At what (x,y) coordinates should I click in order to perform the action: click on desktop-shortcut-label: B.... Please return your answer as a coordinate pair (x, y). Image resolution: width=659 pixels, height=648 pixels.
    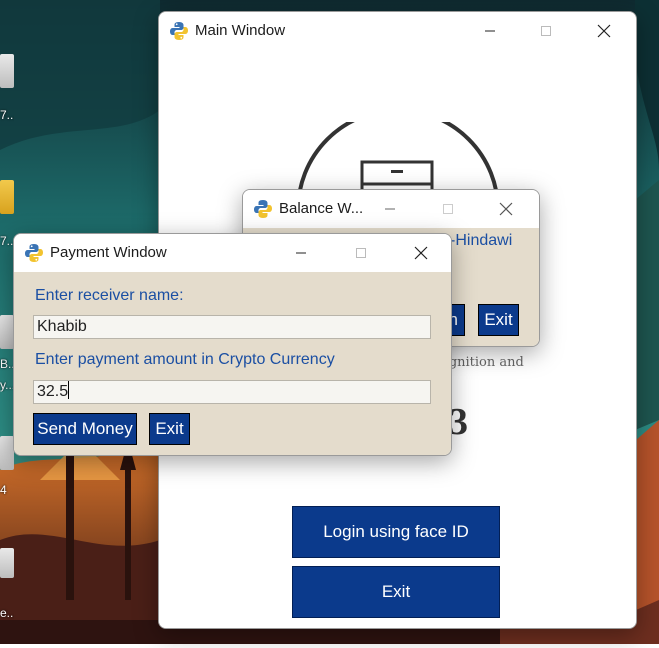
    Looking at the image, I should click on (7, 364).